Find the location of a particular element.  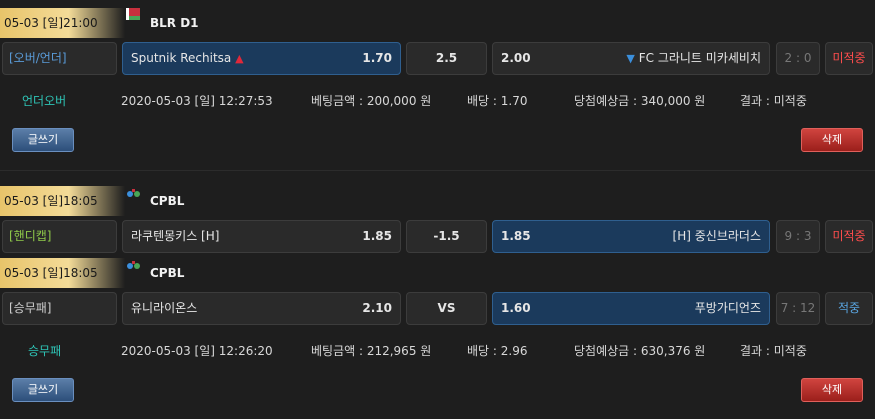

arrow-down-icon: ▼ is located at coordinates (630, 58).